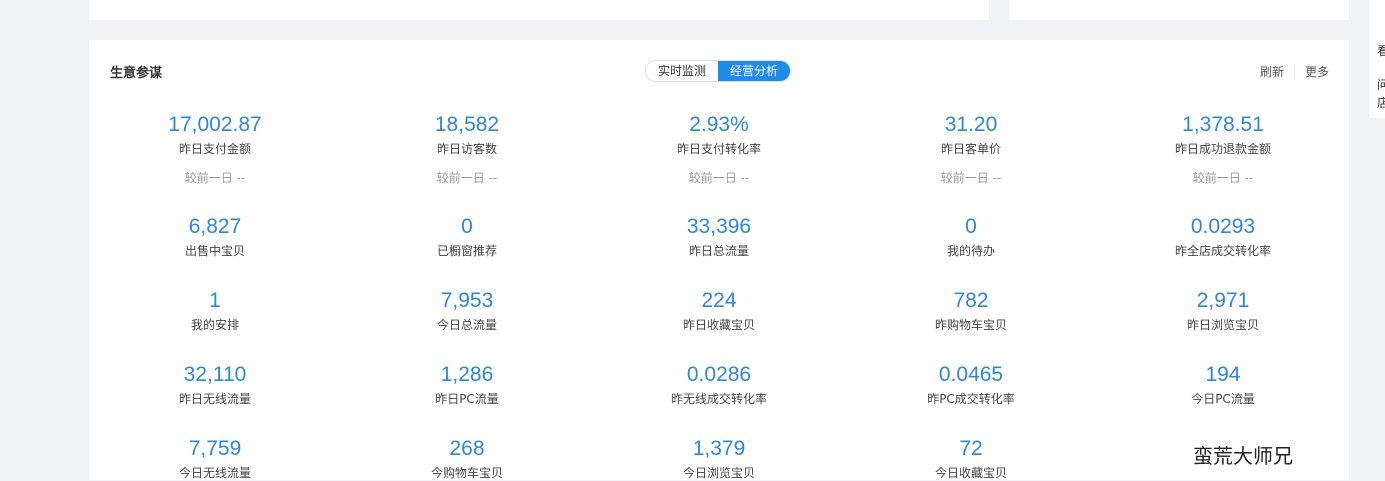 Image resolution: width=1385 pixels, height=481 pixels. Describe the element at coordinates (1223, 399) in the screenshot. I see `metric-label: 今日PC流量` at that location.